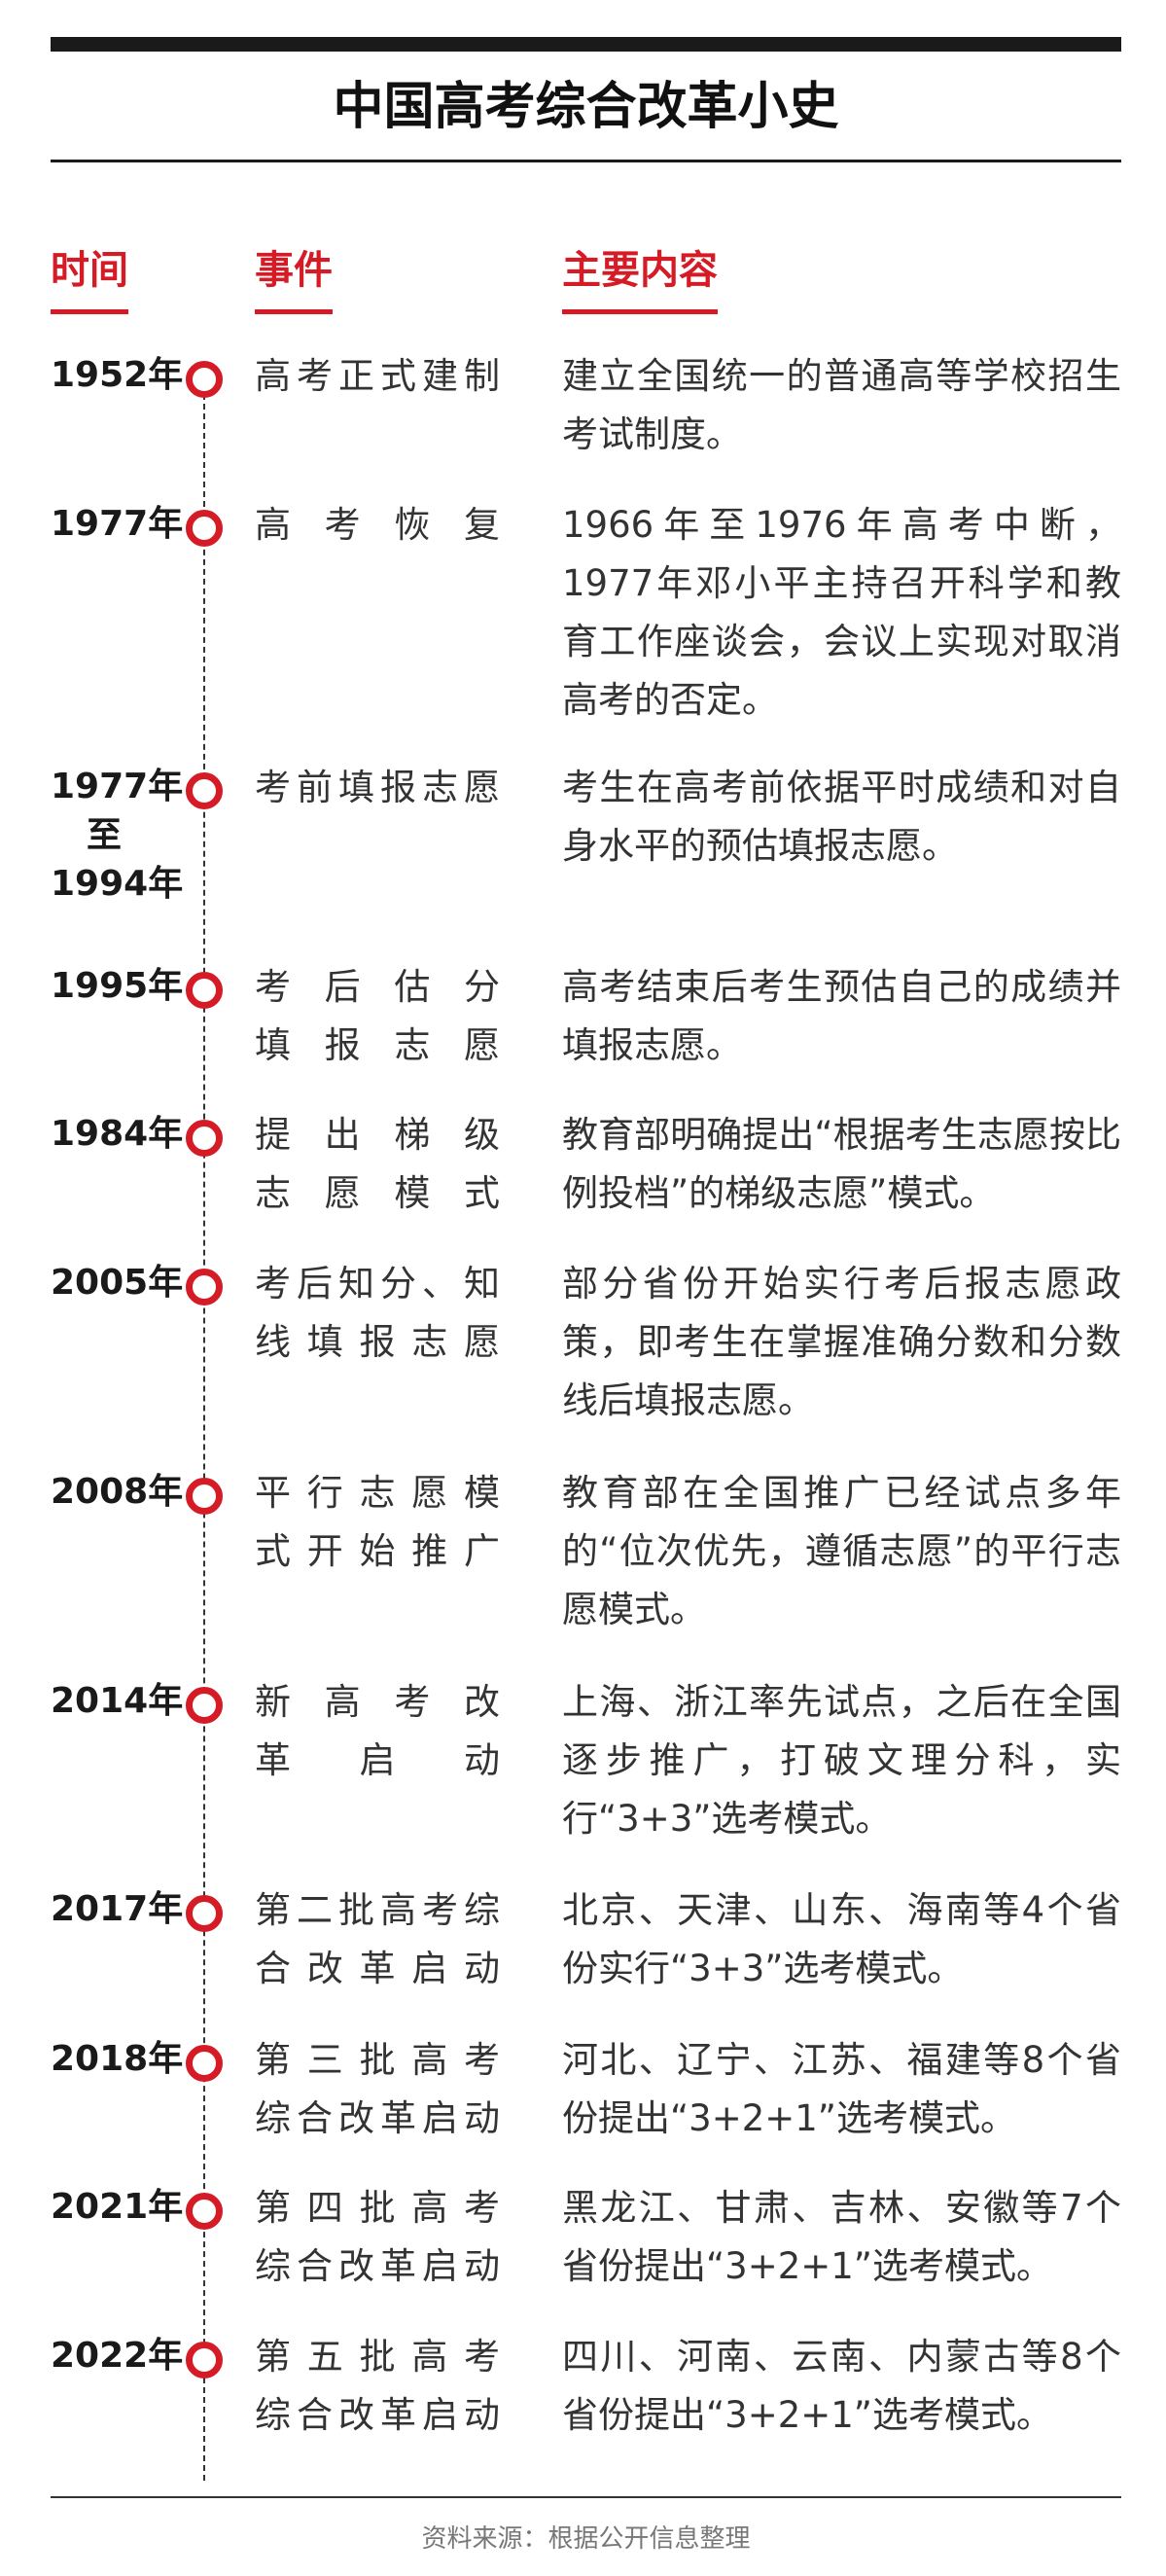  Describe the element at coordinates (90, 311) in the screenshot. I see `header-time-underline` at that location.